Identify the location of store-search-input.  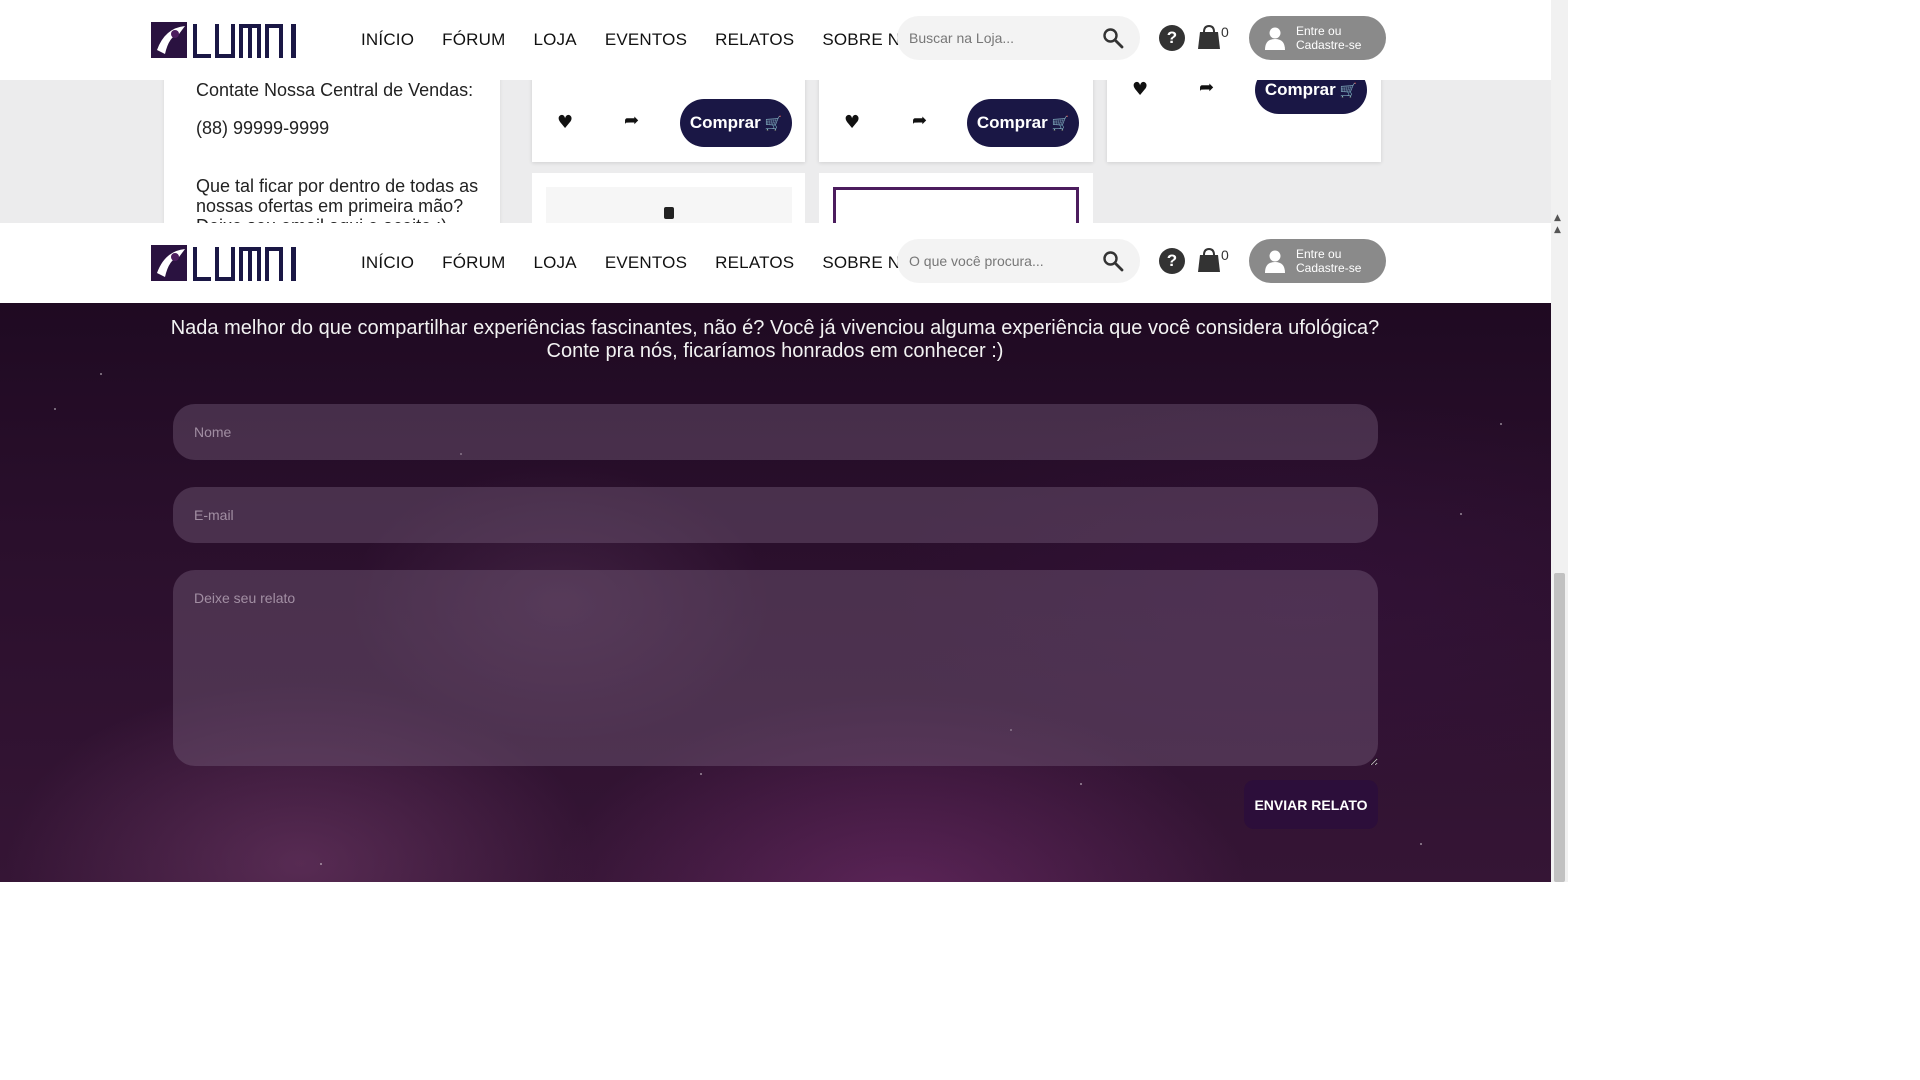
(999, 38).